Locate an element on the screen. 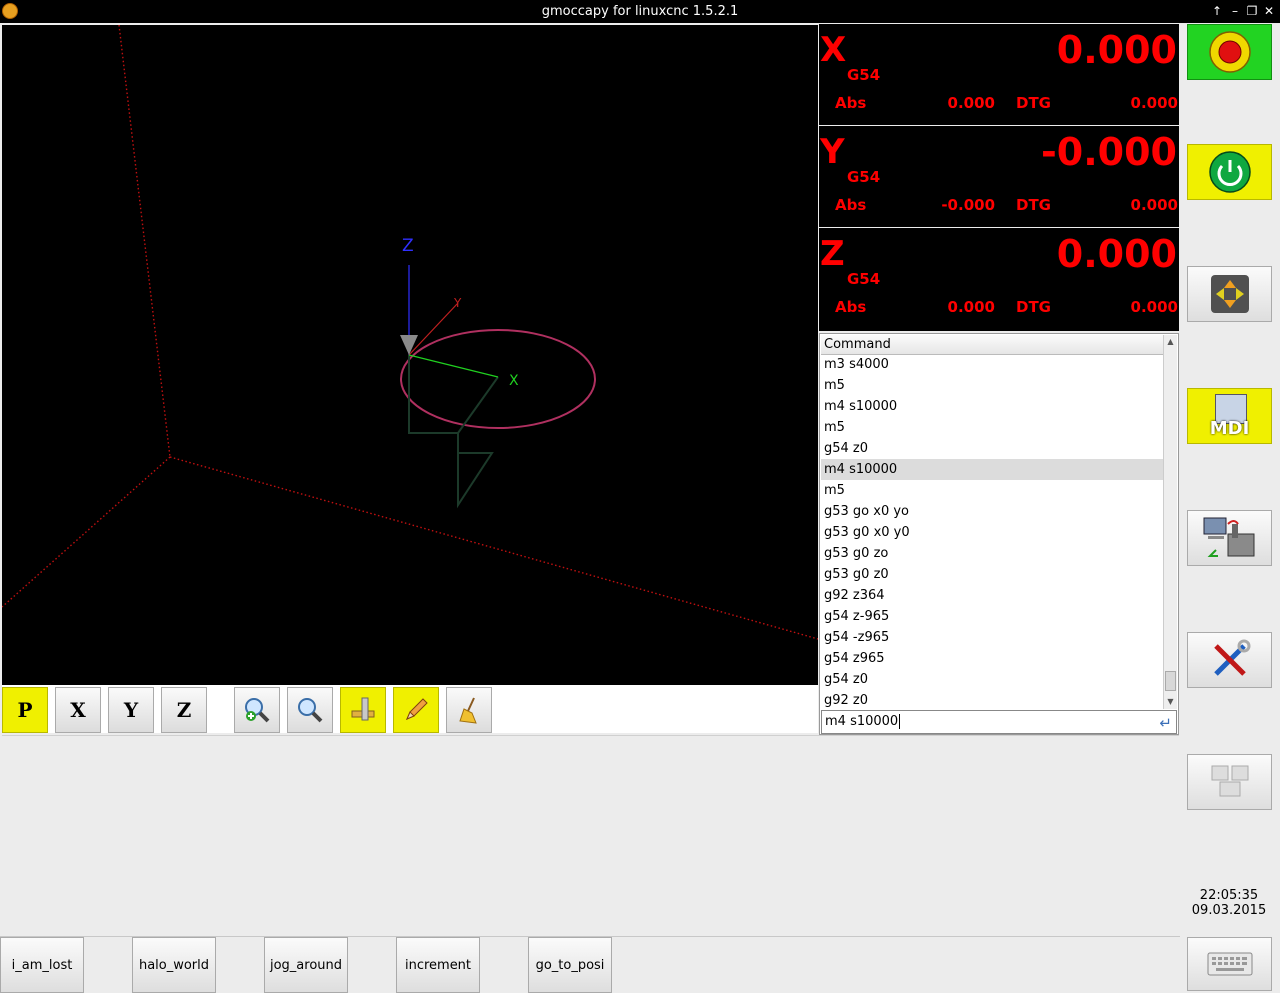  zoom-out-button is located at coordinates (310, 710).